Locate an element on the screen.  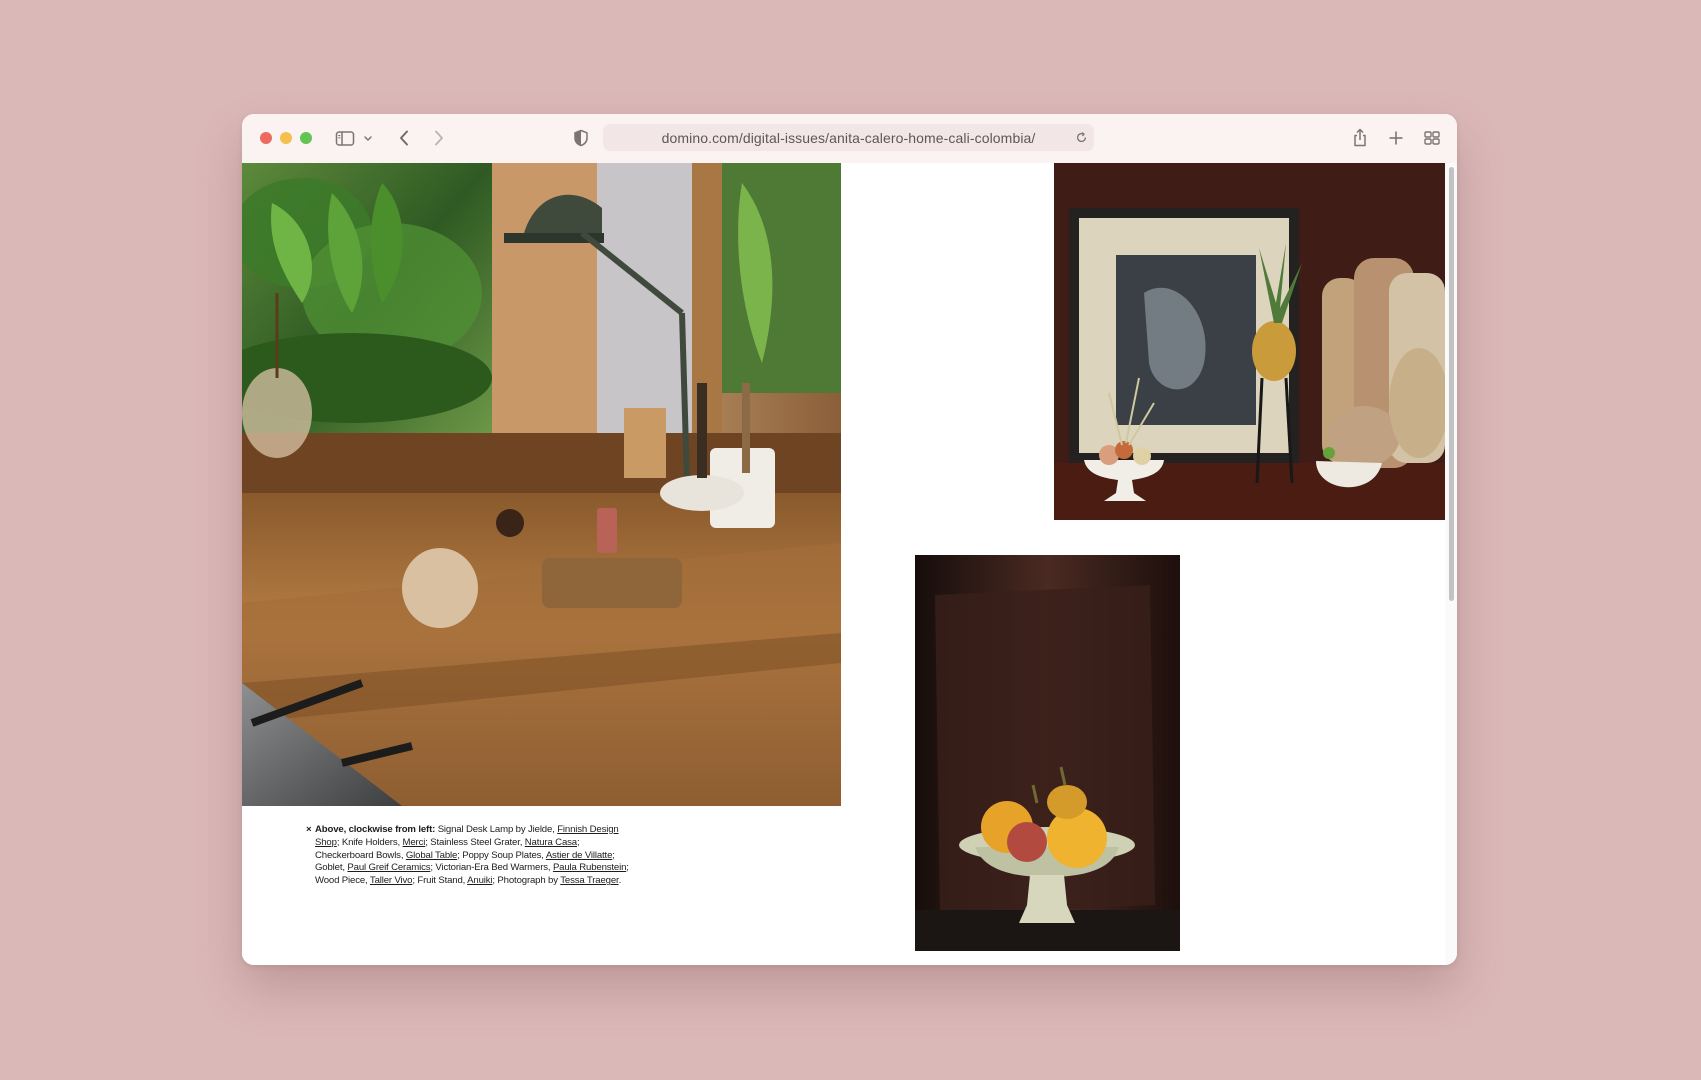
credit-link: Tessa Traeger is located at coordinates (589, 880).